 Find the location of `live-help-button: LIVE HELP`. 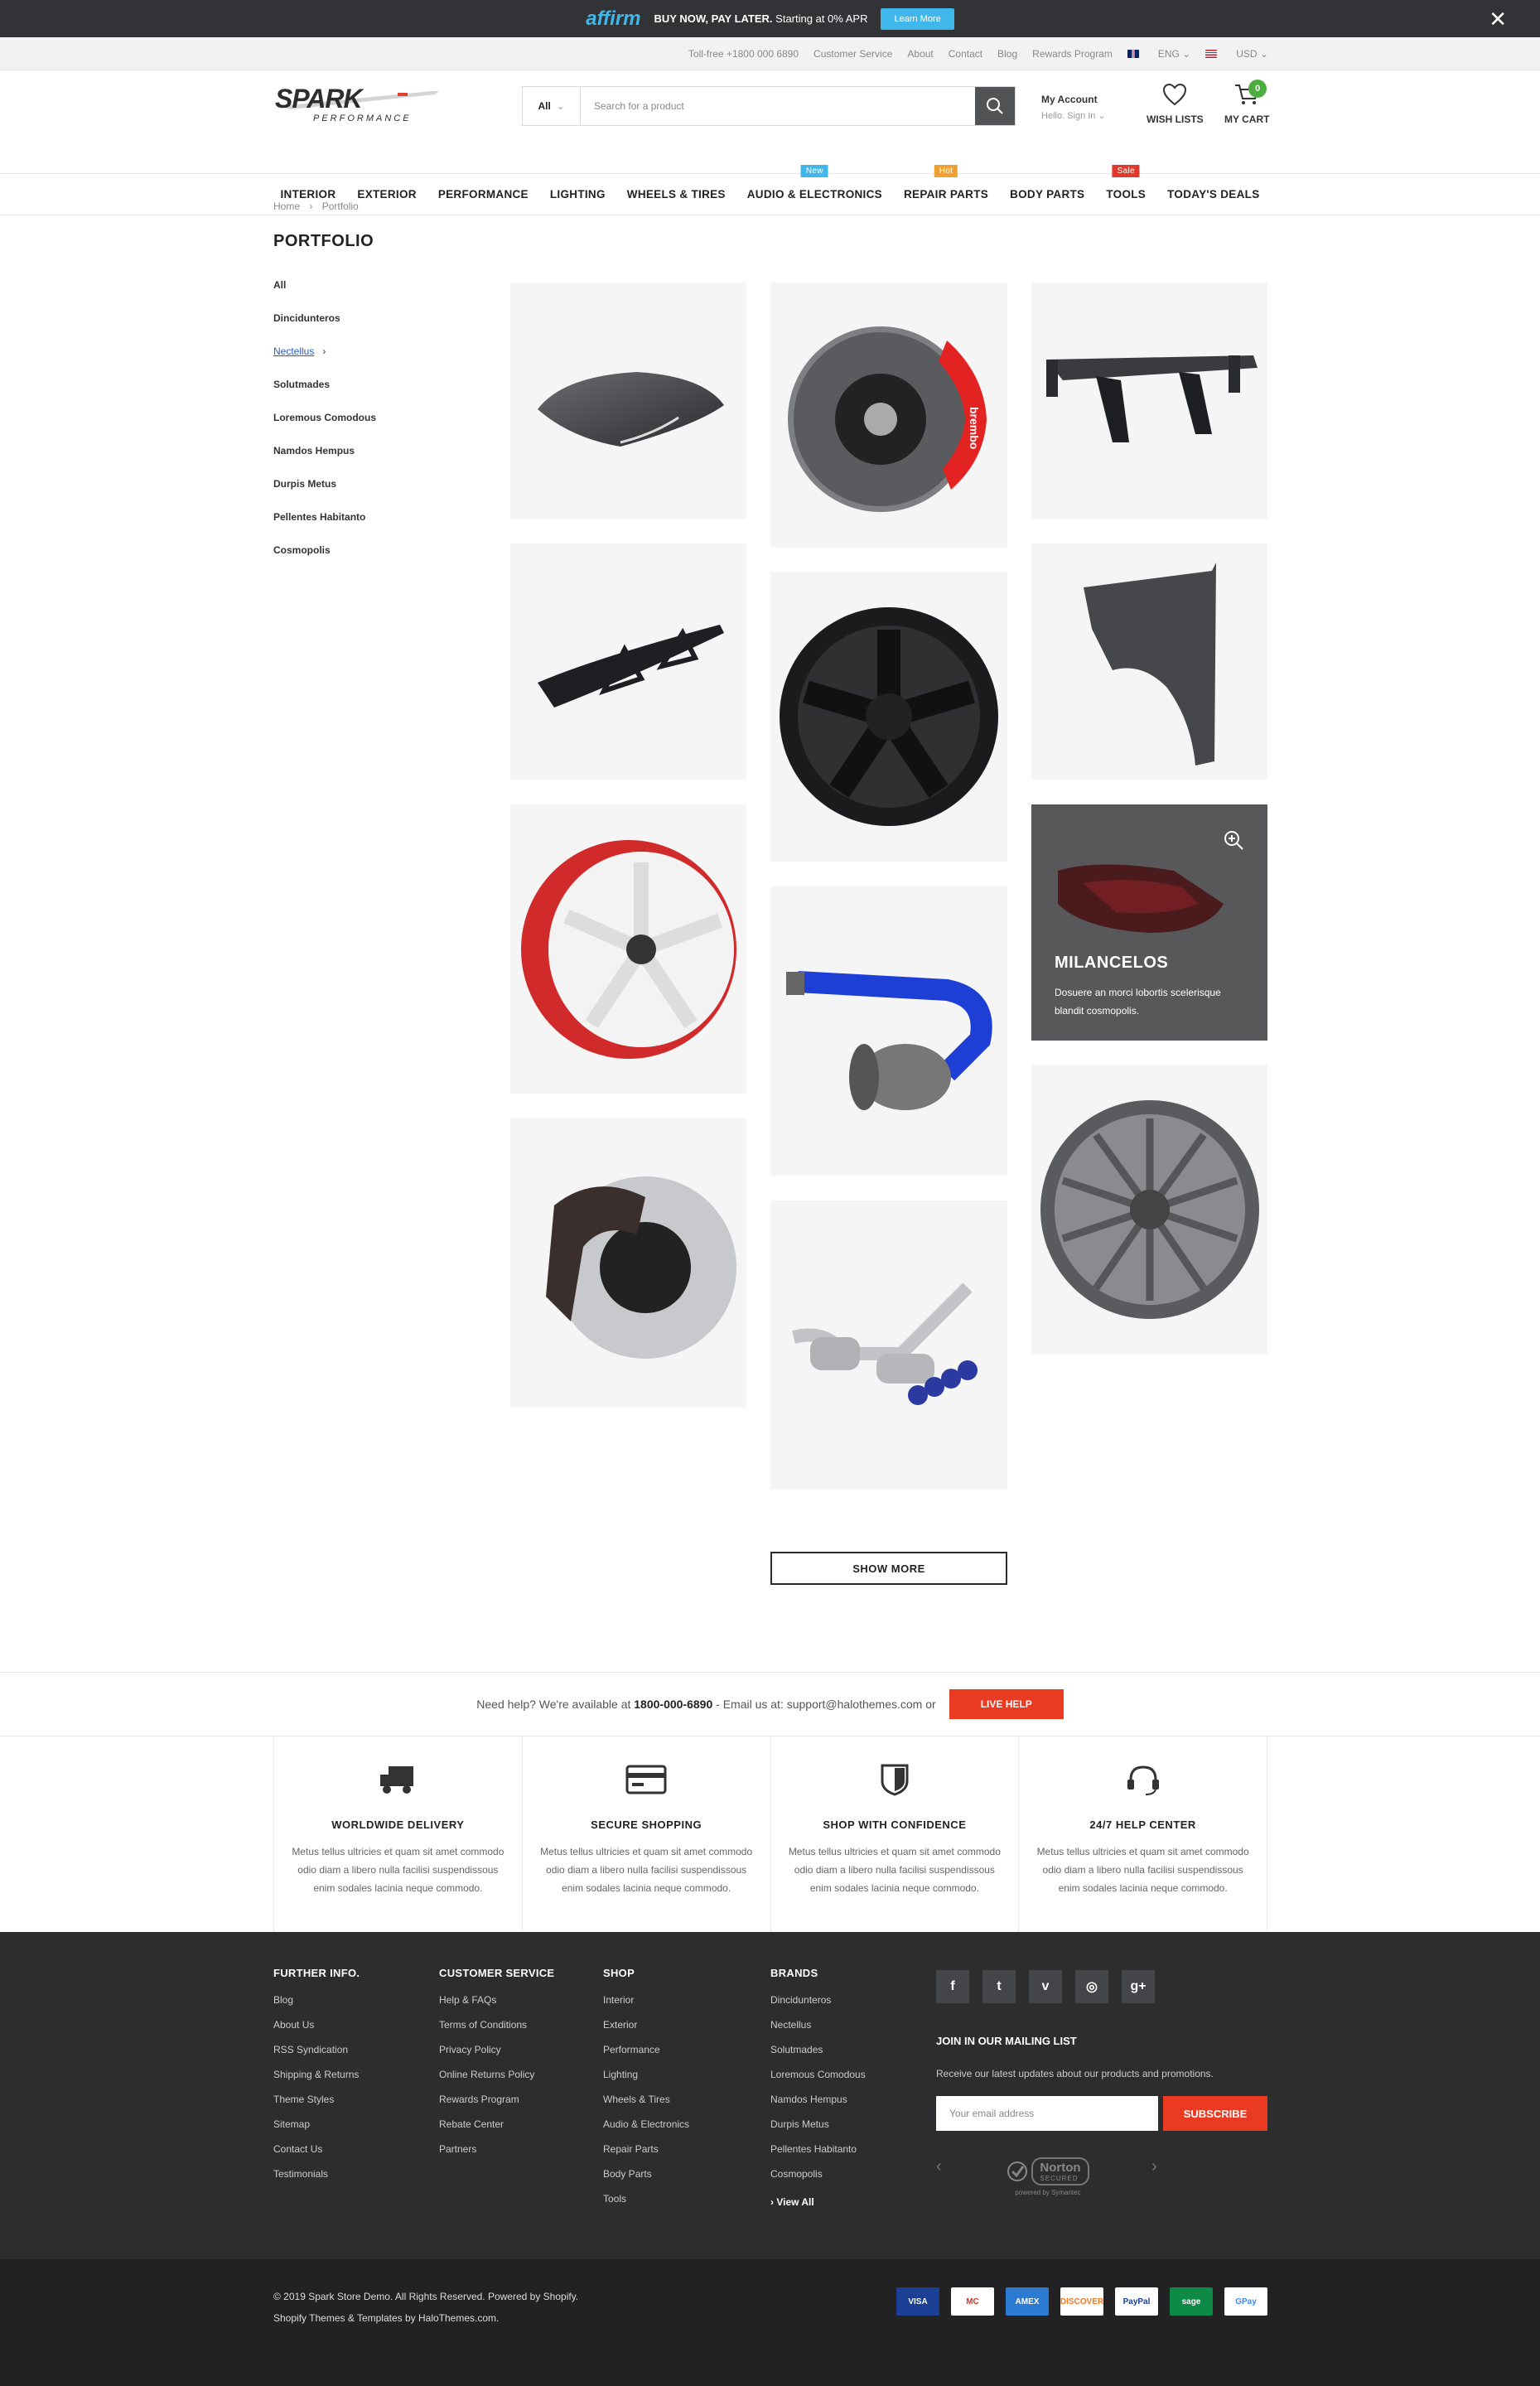

live-help-button: LIVE HELP is located at coordinates (1006, 1704).